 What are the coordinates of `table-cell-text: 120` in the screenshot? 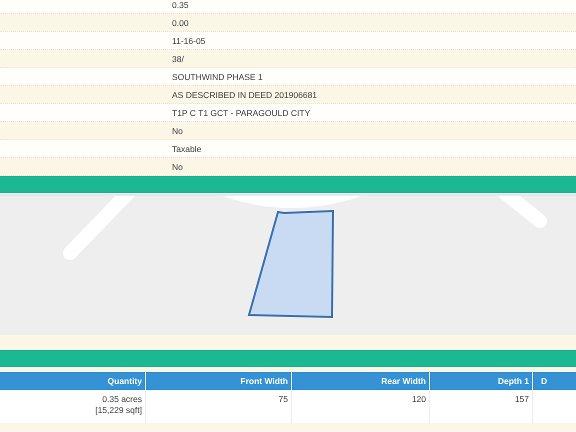 It's located at (418, 399).